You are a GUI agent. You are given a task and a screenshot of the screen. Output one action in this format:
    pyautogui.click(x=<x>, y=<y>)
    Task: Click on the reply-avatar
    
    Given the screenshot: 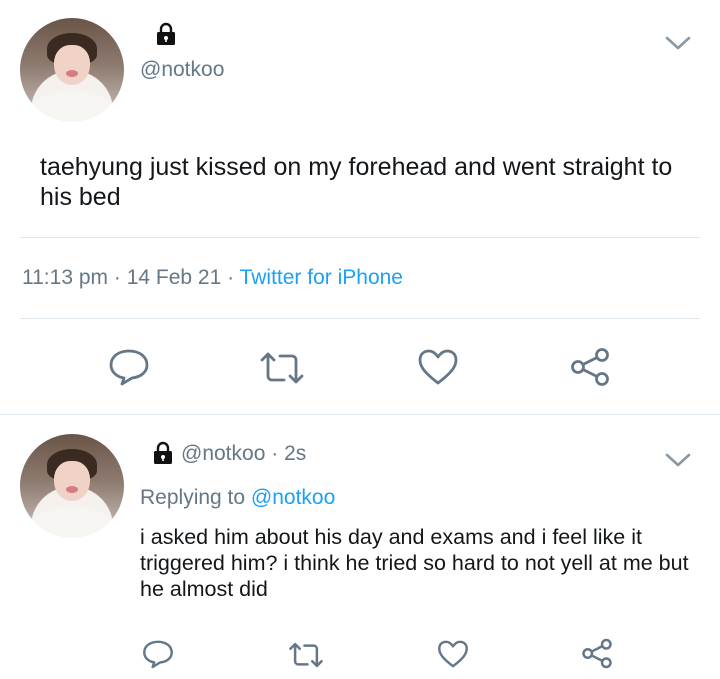 What is the action you would take?
    pyautogui.click(x=72, y=486)
    